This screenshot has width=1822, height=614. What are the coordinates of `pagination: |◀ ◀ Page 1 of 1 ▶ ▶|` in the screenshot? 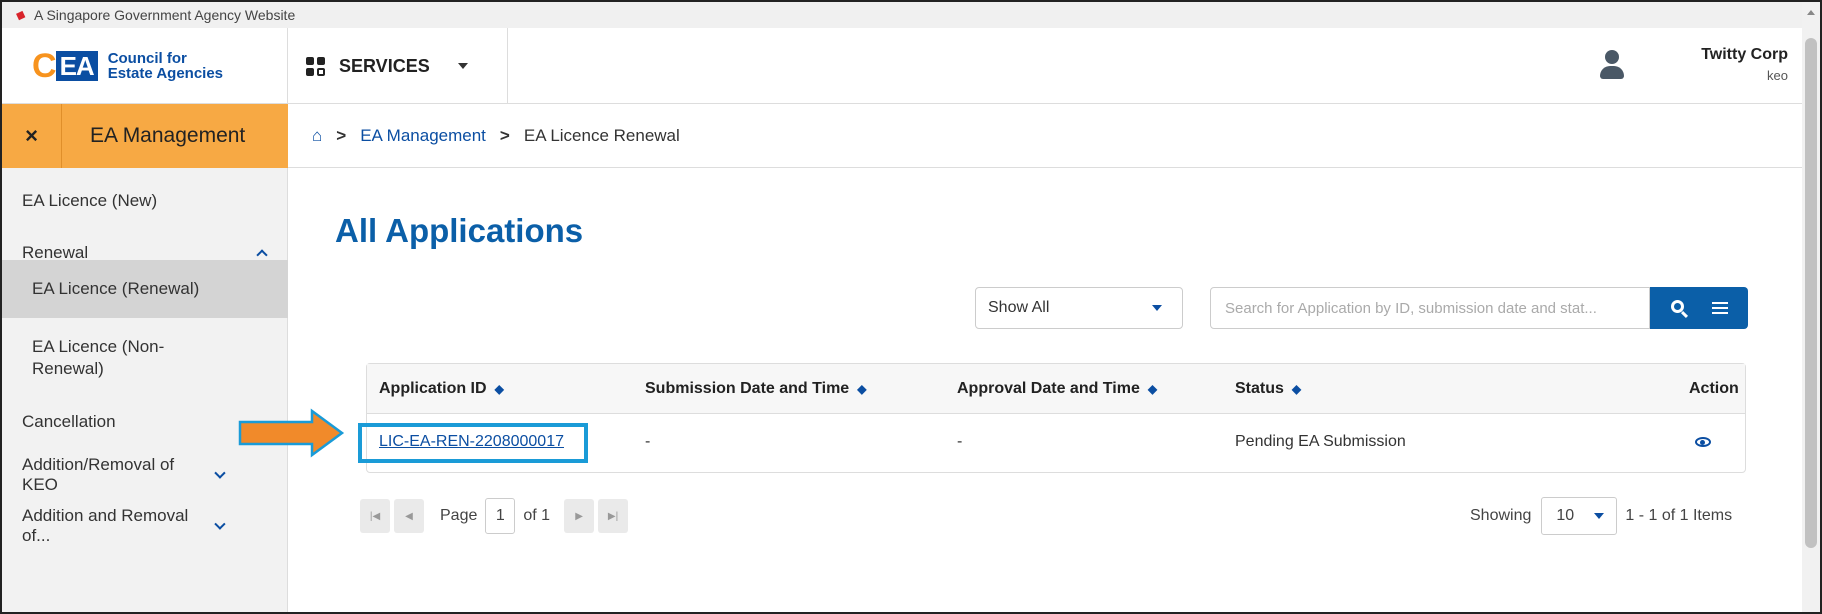 It's located at (496, 516).